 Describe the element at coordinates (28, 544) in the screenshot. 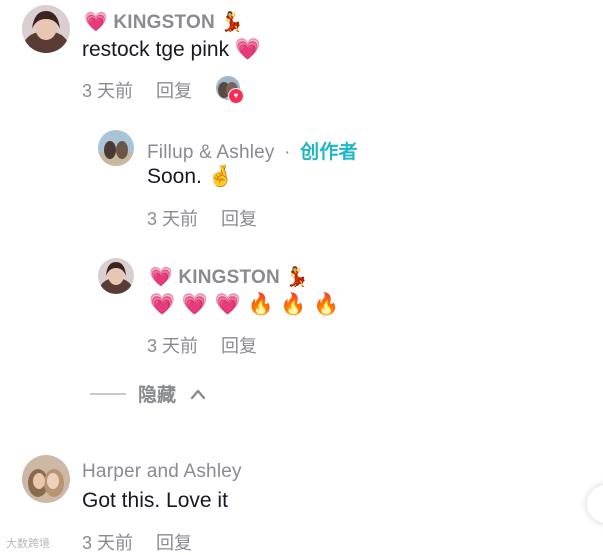

I see `watermark: 大数跨境` at that location.